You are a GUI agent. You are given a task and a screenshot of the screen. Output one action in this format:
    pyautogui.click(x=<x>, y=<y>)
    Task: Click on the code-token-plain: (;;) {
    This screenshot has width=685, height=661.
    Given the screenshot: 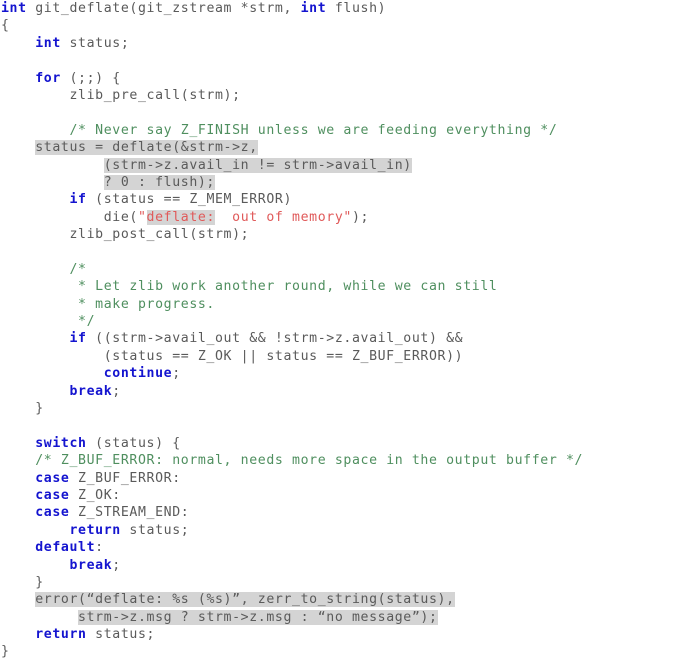 What is the action you would take?
    pyautogui.click(x=90, y=78)
    